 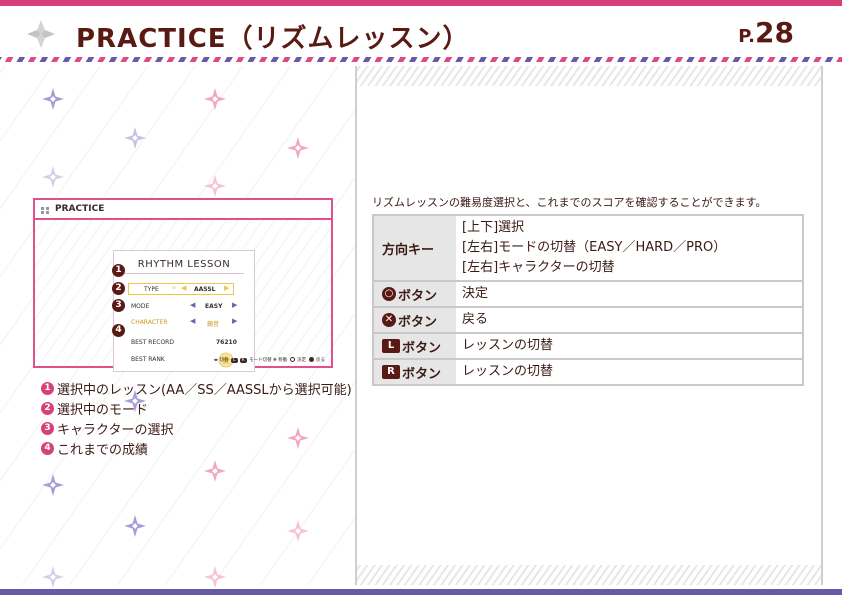 What do you see at coordinates (151, 289) in the screenshot?
I see `type-label: TYPE` at bounding box center [151, 289].